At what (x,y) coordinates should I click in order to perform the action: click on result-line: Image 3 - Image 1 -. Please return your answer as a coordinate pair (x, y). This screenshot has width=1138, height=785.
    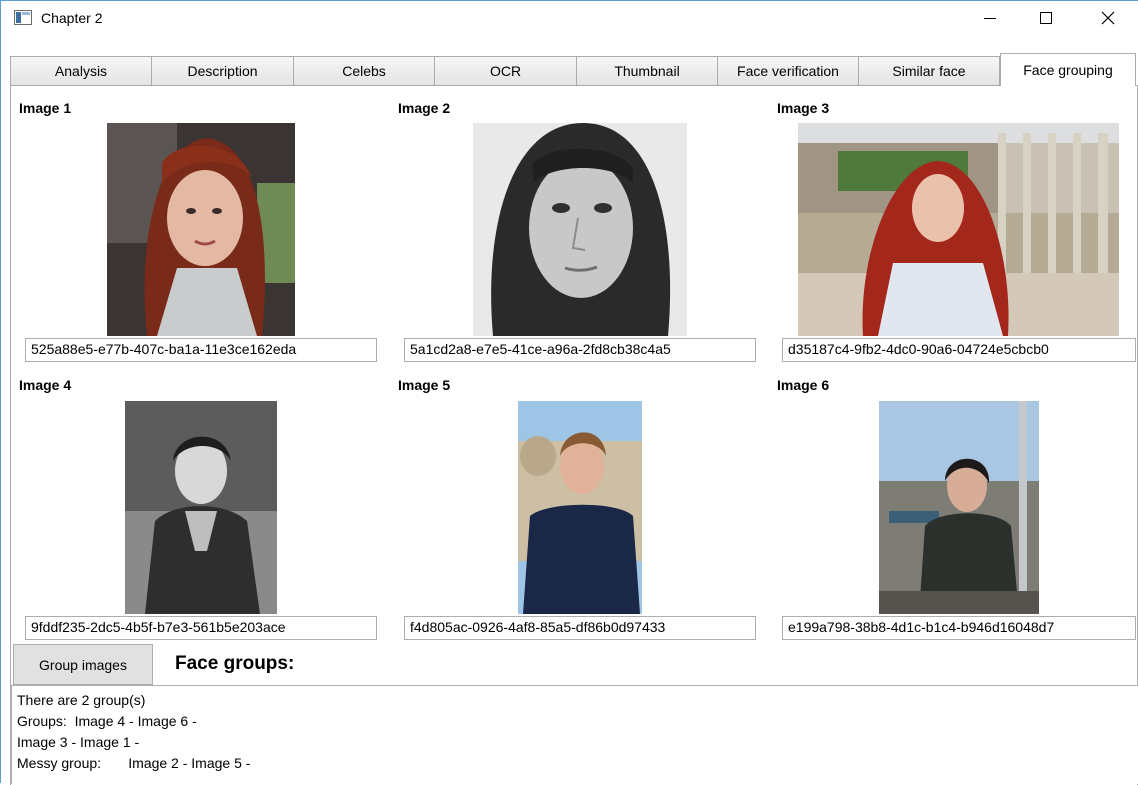
    Looking at the image, I should click on (78, 742).